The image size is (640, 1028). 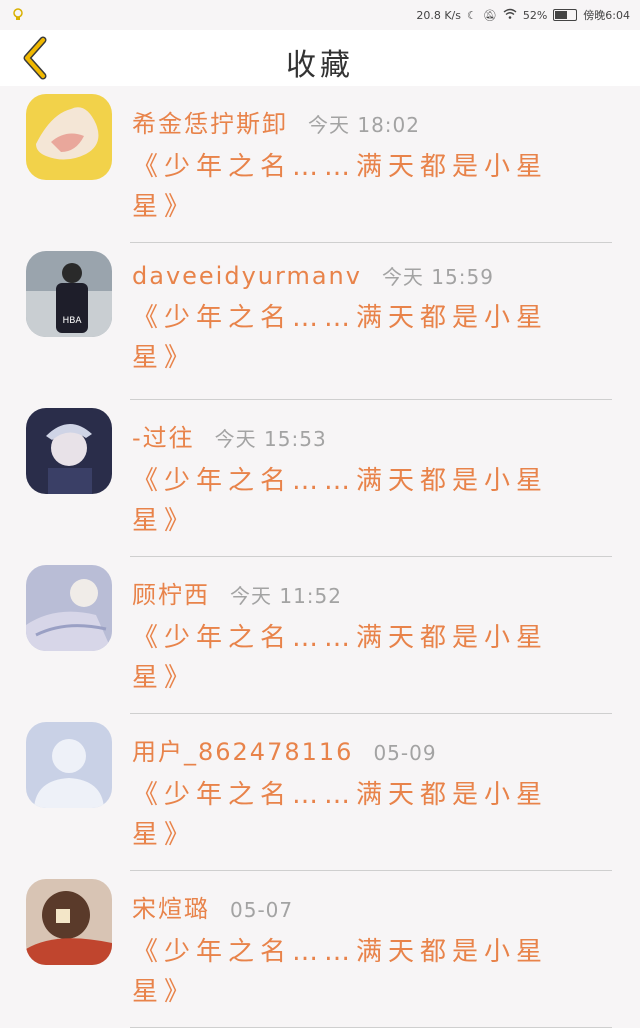 I want to click on username: daveeidyurmanv, so click(x=247, y=276).